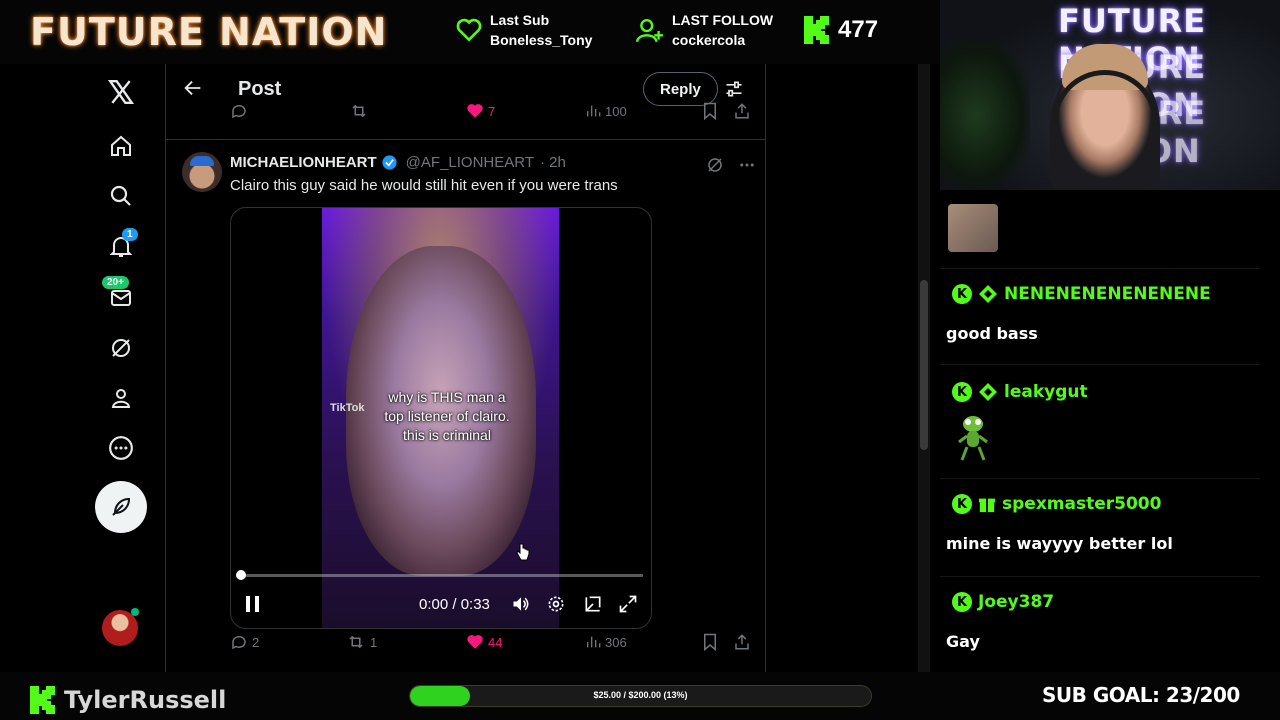 This screenshot has width=1280, height=720. What do you see at coordinates (484, 642) in the screenshot?
I see `like-action: 44` at bounding box center [484, 642].